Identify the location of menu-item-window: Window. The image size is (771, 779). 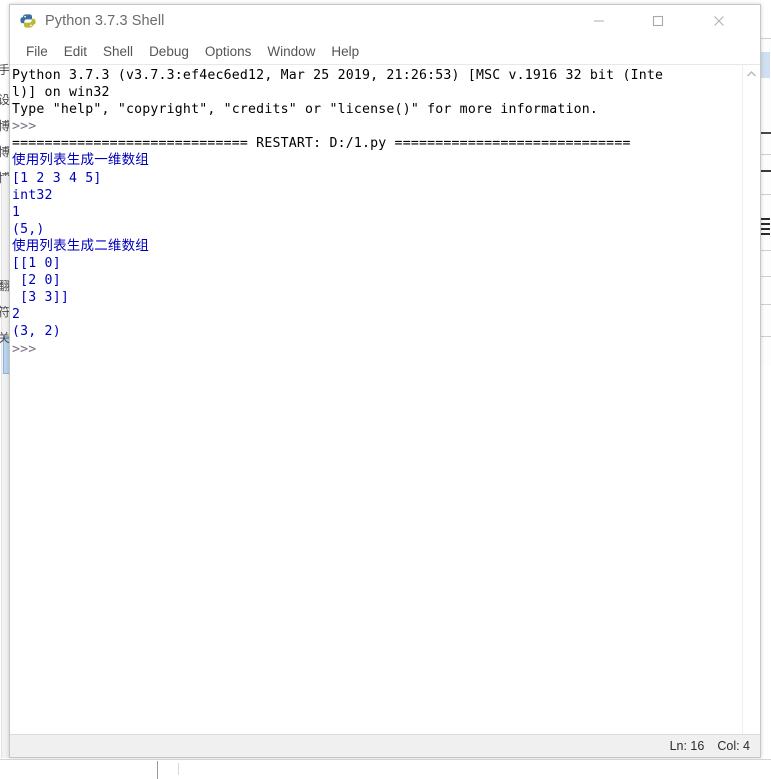
(291, 51).